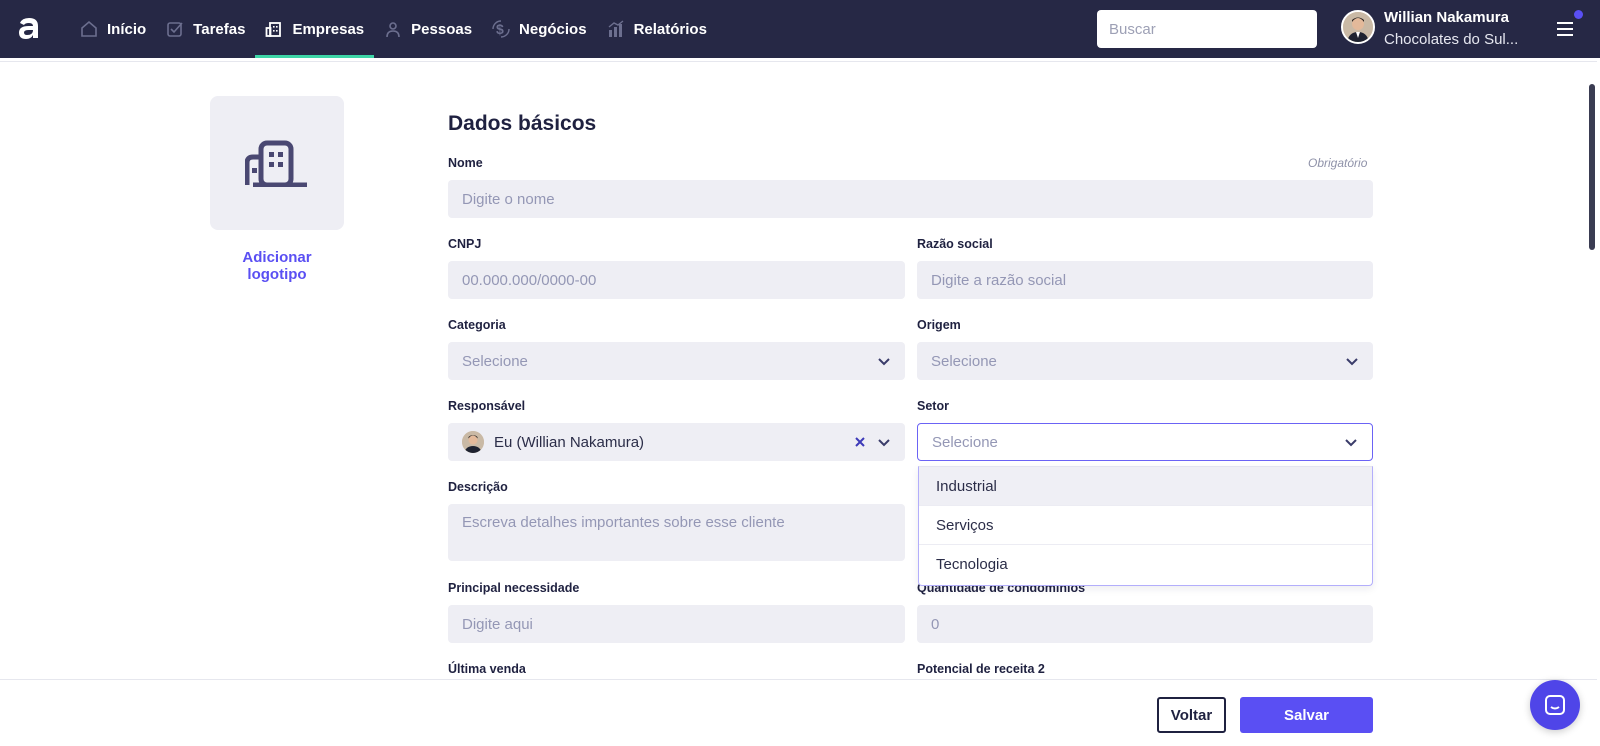  I want to click on nav-empresas: Empresas, so click(314, 29).